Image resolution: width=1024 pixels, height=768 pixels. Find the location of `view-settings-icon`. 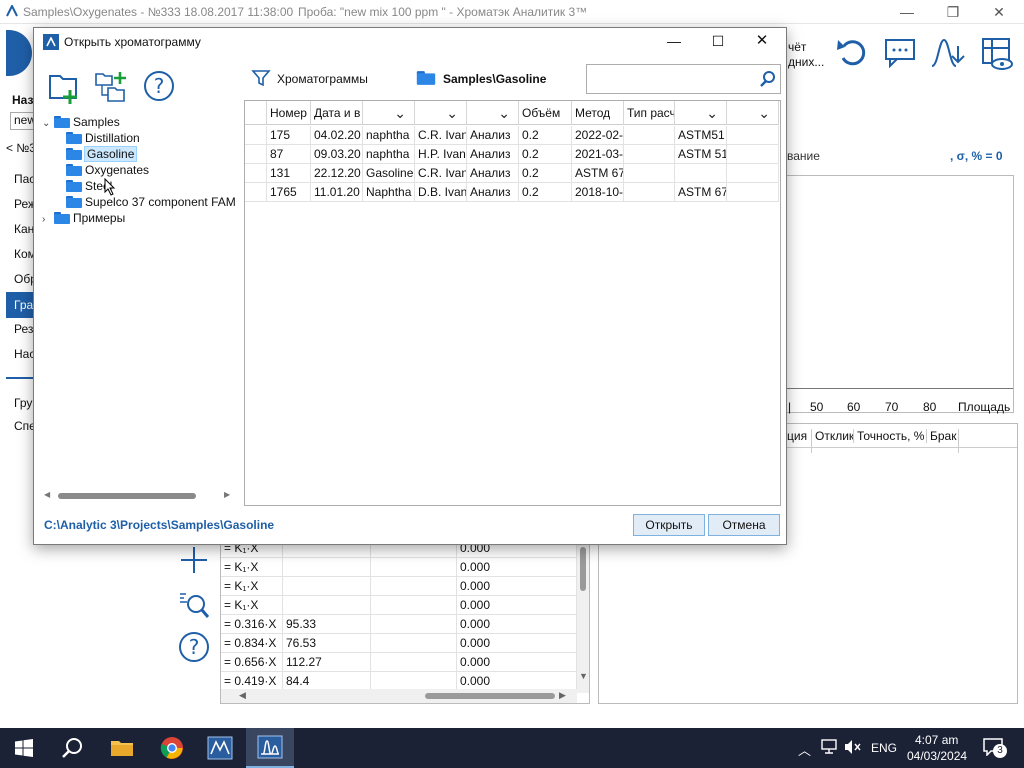

view-settings-icon is located at coordinates (998, 55).